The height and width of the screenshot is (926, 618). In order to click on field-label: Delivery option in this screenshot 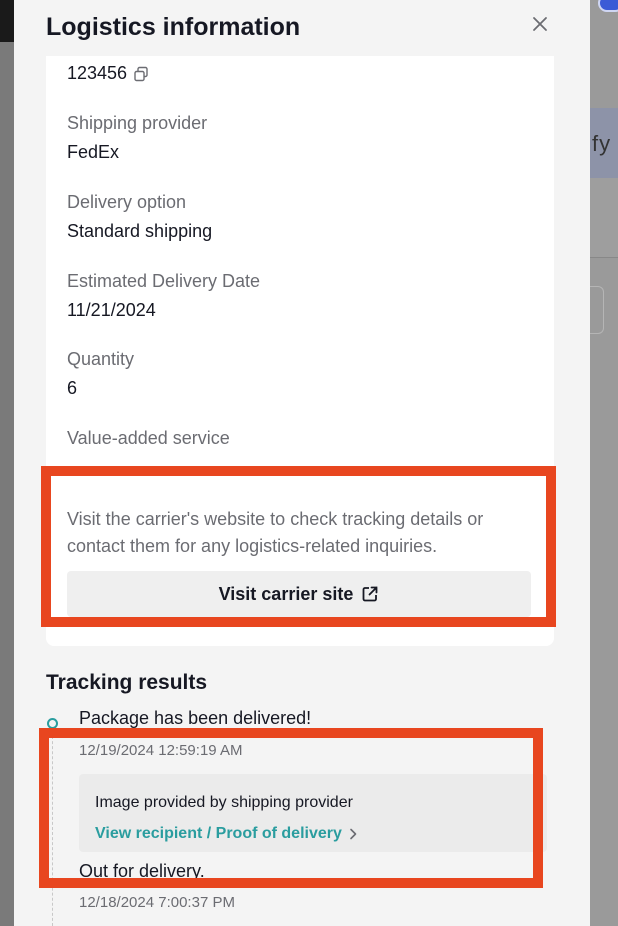, I will do `click(127, 202)`.